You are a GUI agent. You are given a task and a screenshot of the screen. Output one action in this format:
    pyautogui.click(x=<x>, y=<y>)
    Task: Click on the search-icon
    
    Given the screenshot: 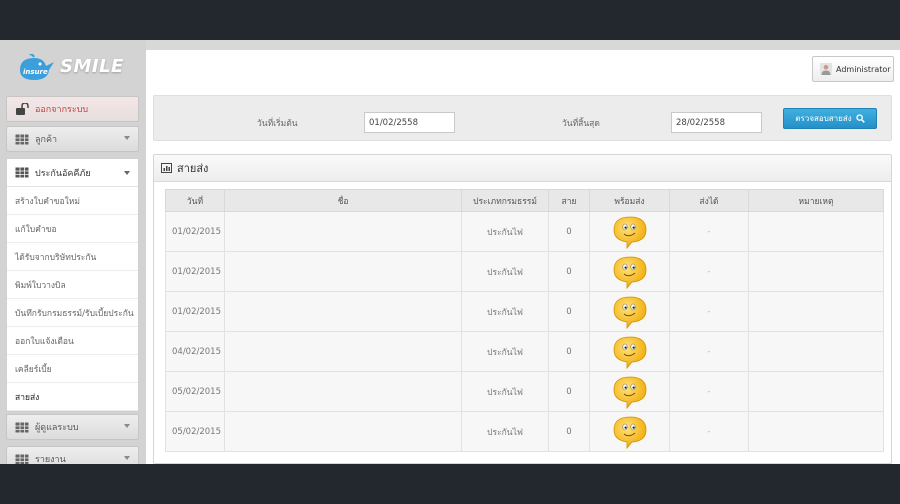 What is the action you would take?
    pyautogui.click(x=860, y=118)
    